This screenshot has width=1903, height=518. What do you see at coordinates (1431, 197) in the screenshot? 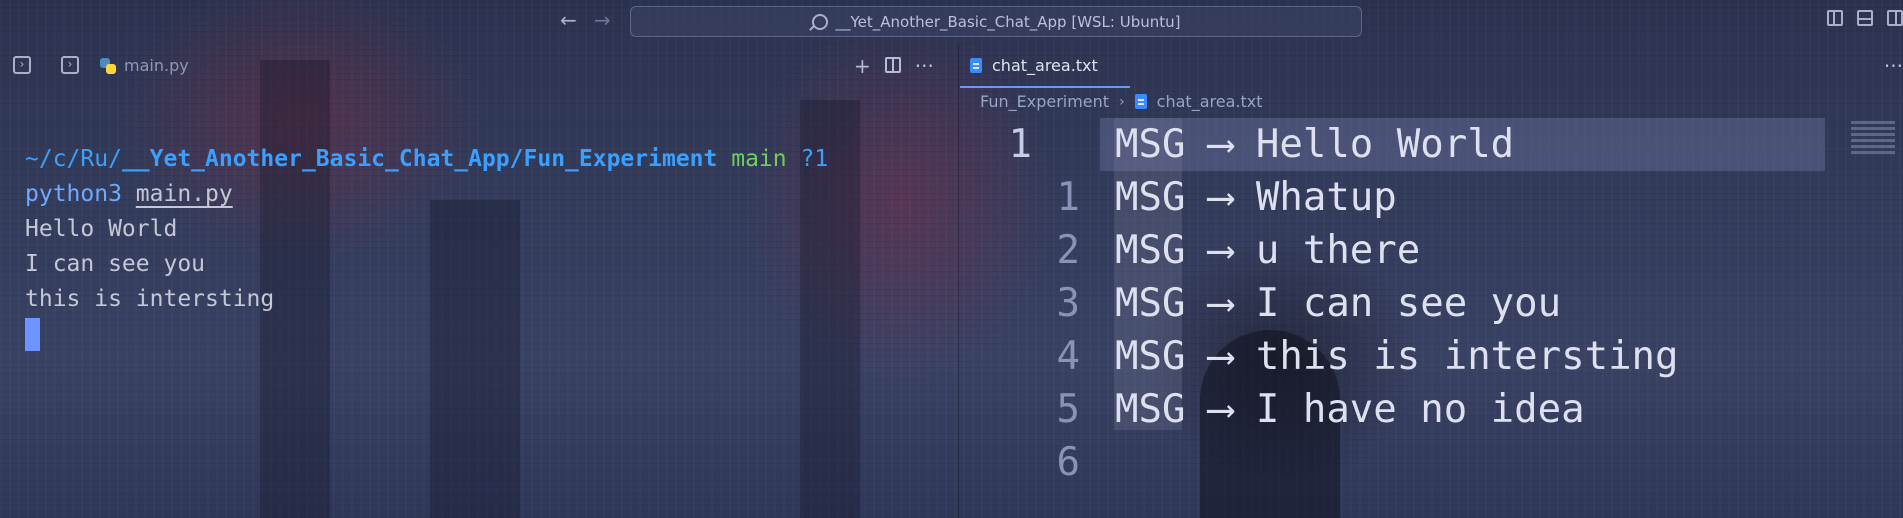
I see `editor-line: 1 MSG ⟶ Whatup` at bounding box center [1431, 197].